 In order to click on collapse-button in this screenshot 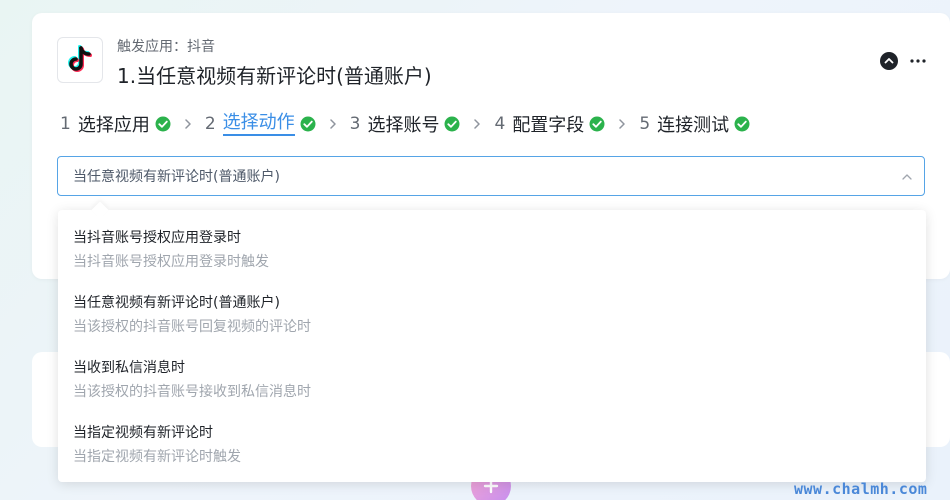, I will do `click(889, 61)`.